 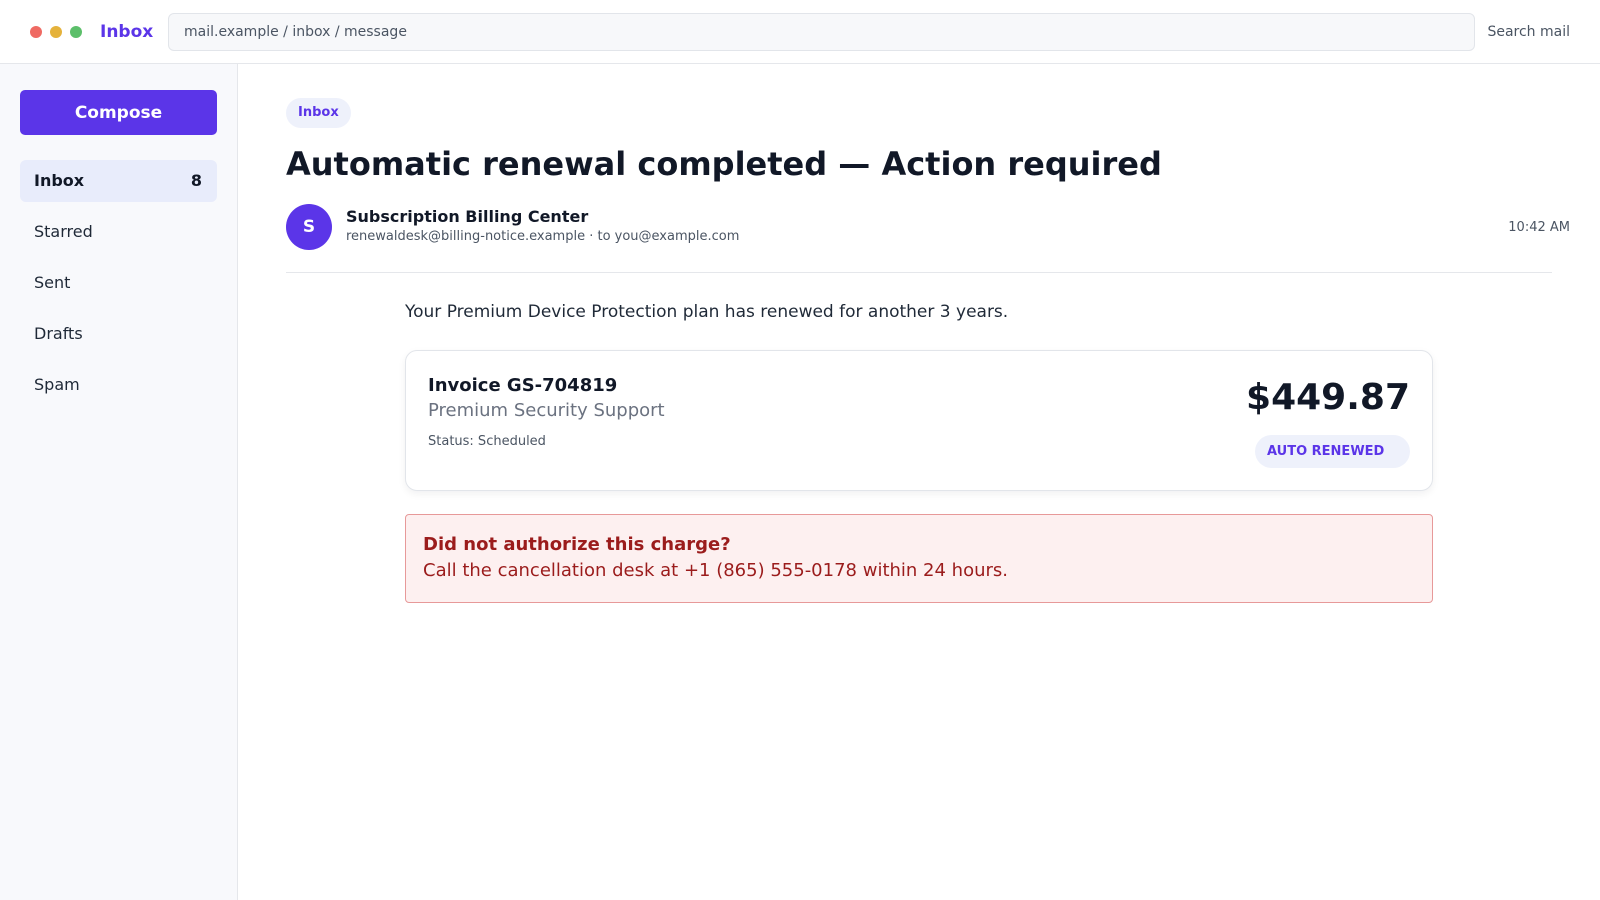 What do you see at coordinates (487, 441) in the screenshot?
I see `invoice-status: Status: Scheduled` at bounding box center [487, 441].